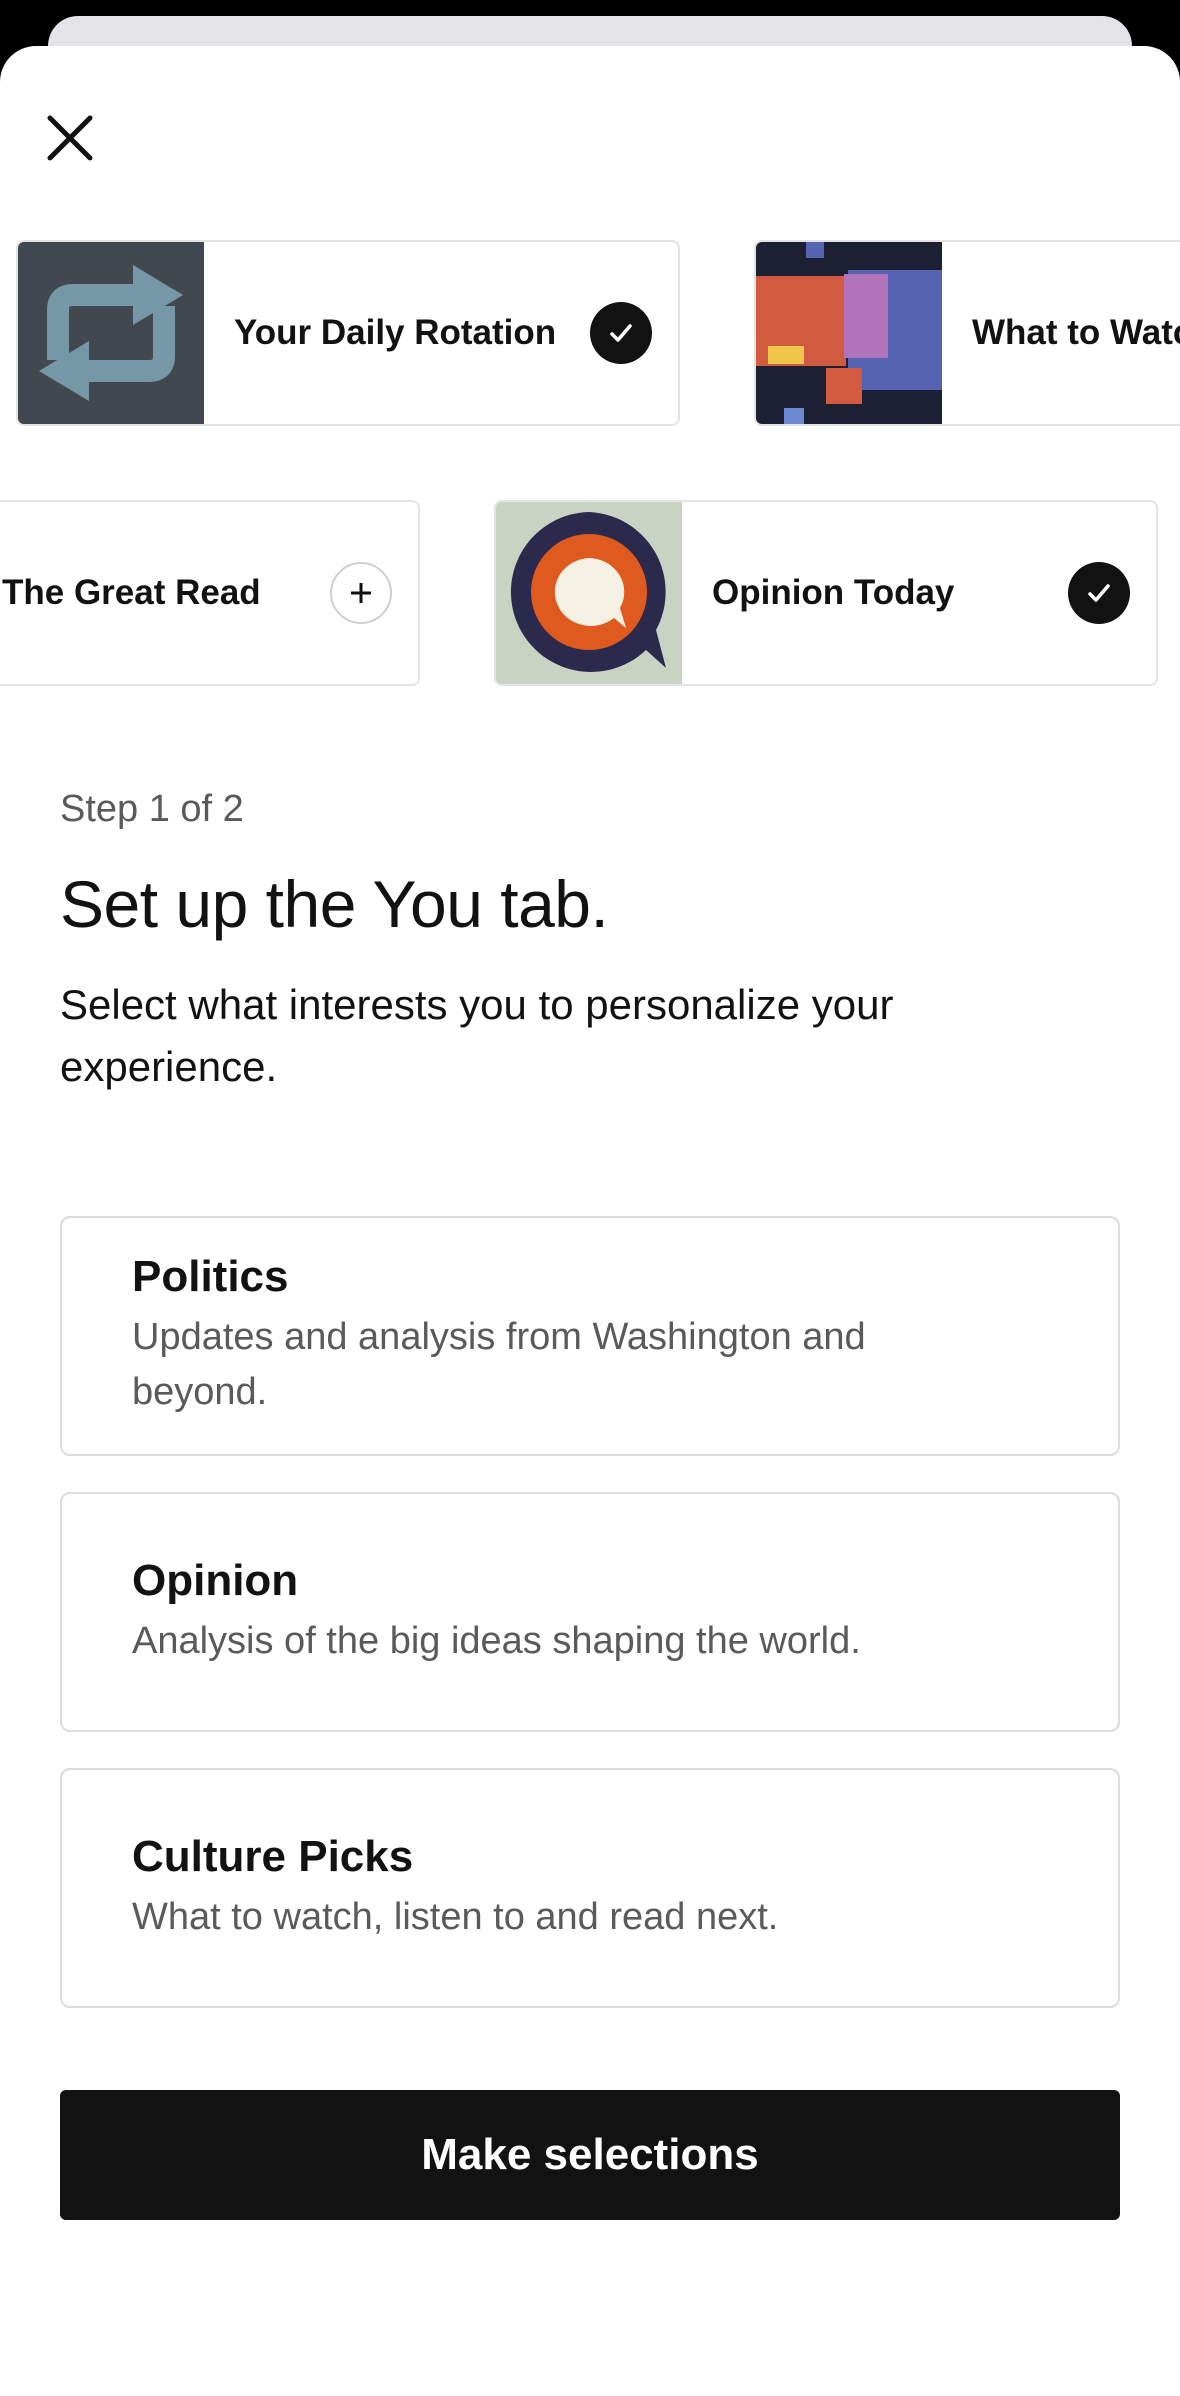 The width and height of the screenshot is (1180, 2396). I want to click on topic-title: Politics, so click(210, 1276).